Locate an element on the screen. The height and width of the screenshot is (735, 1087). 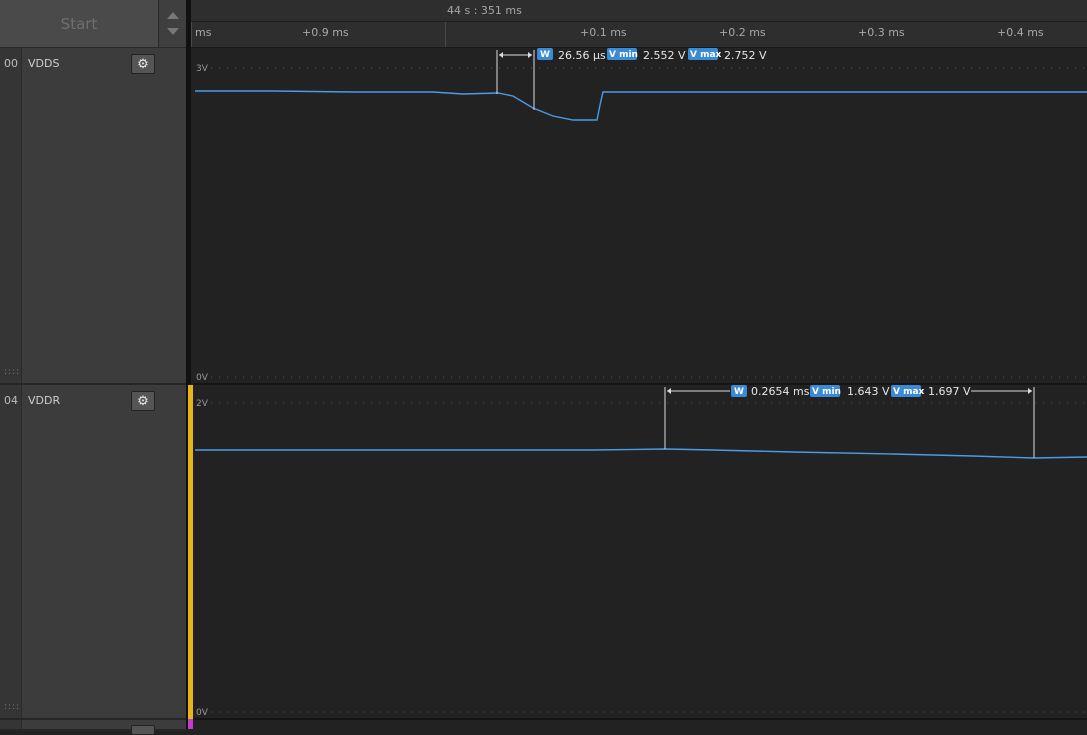
start-button: Start is located at coordinates (79, 24).